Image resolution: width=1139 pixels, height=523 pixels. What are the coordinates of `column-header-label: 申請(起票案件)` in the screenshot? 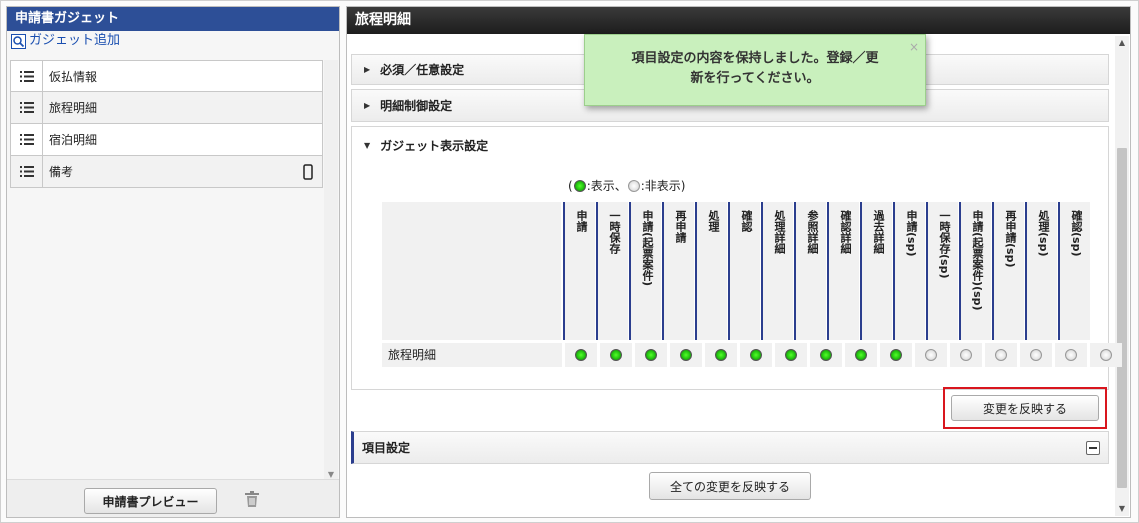 It's located at (647, 248).